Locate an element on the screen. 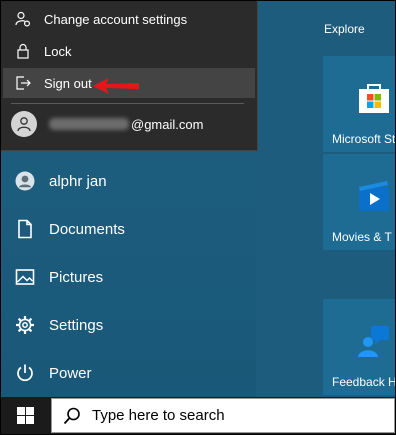  picture-icon is located at coordinates (25, 277).